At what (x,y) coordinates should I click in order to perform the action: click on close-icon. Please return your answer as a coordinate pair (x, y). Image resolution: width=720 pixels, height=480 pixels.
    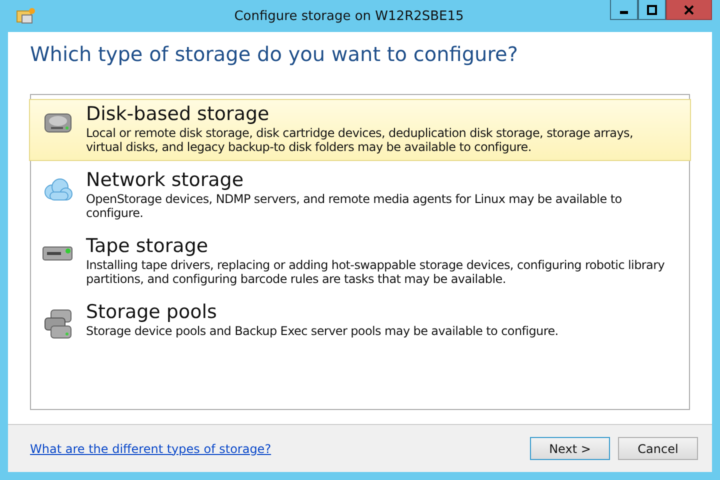
    Looking at the image, I should click on (689, 9).